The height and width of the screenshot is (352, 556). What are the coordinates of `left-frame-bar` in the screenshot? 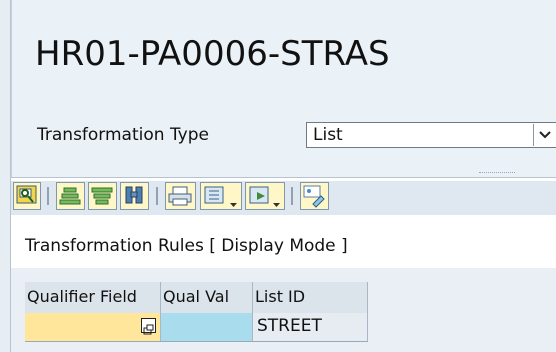 It's located at (5, 176).